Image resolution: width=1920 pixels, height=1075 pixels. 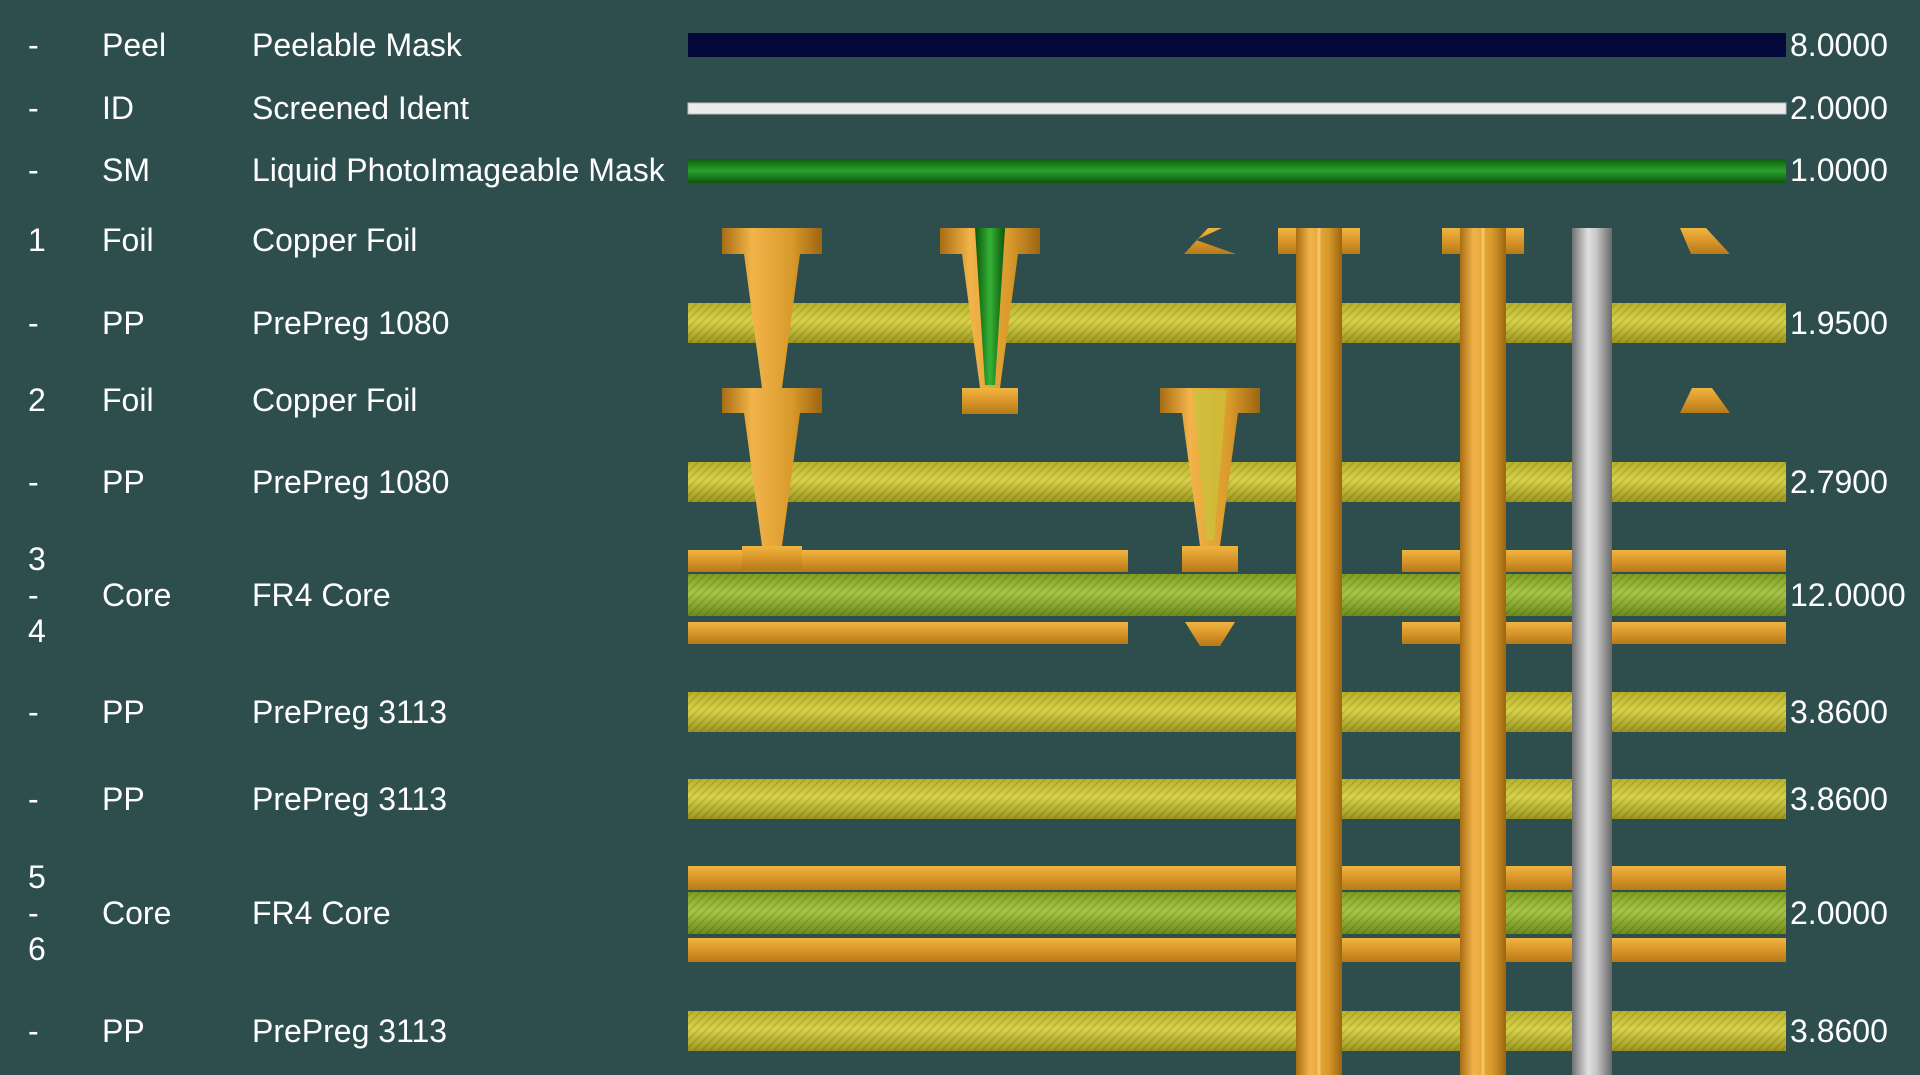 I want to click on screened-ident-layer, so click(x=1237, y=108).